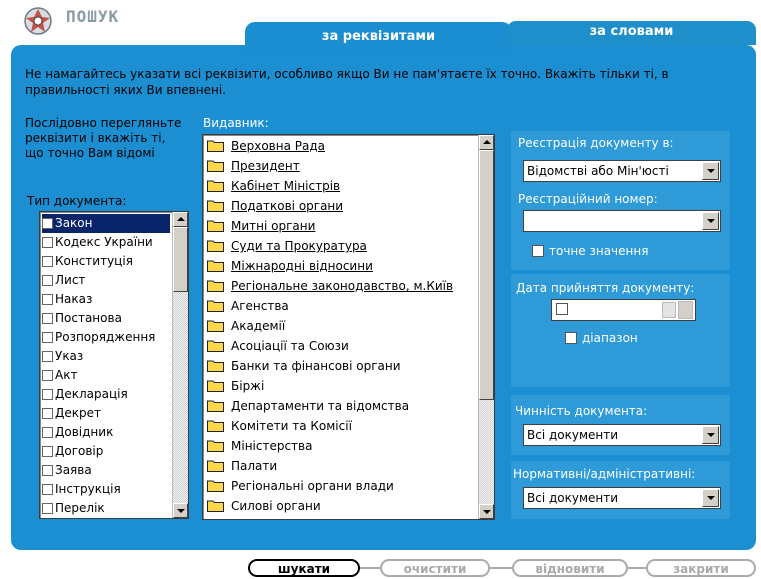 This screenshot has width=761, height=579. What do you see at coordinates (106, 261) in the screenshot?
I see `doc-type-item: Конституція` at bounding box center [106, 261].